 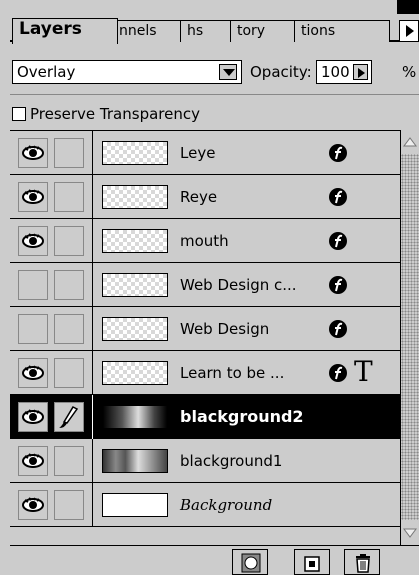 I want to click on triangle-up-icon, so click(x=410, y=142).